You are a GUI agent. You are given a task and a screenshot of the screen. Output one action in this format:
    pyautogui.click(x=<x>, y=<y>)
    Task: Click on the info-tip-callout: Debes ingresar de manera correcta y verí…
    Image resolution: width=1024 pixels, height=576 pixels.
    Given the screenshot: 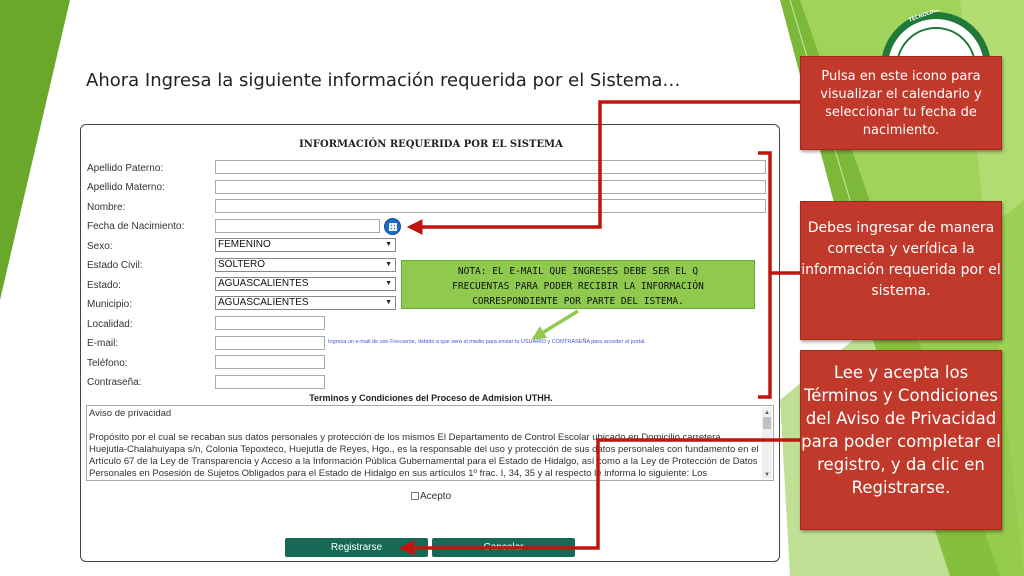 What is the action you would take?
    pyautogui.click(x=901, y=270)
    